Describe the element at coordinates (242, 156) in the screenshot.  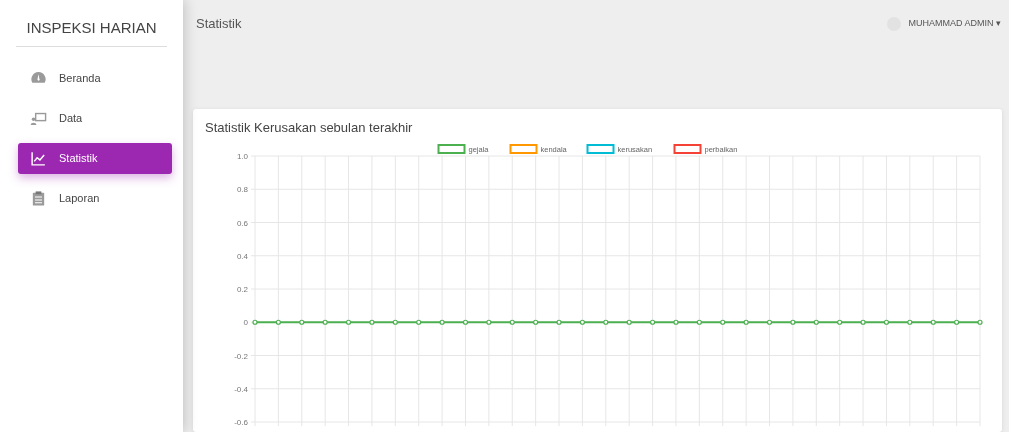
I see `y-tick-label: 1.0` at that location.